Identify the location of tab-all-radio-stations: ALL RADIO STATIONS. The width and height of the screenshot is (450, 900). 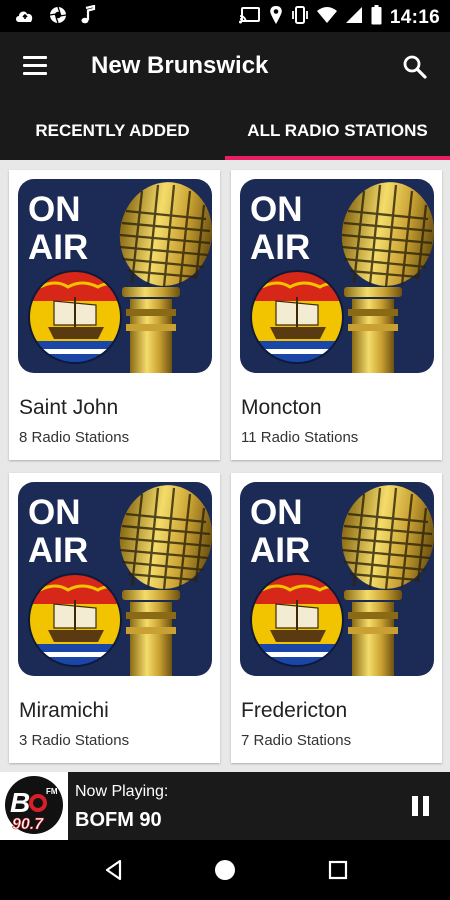
(337, 131).